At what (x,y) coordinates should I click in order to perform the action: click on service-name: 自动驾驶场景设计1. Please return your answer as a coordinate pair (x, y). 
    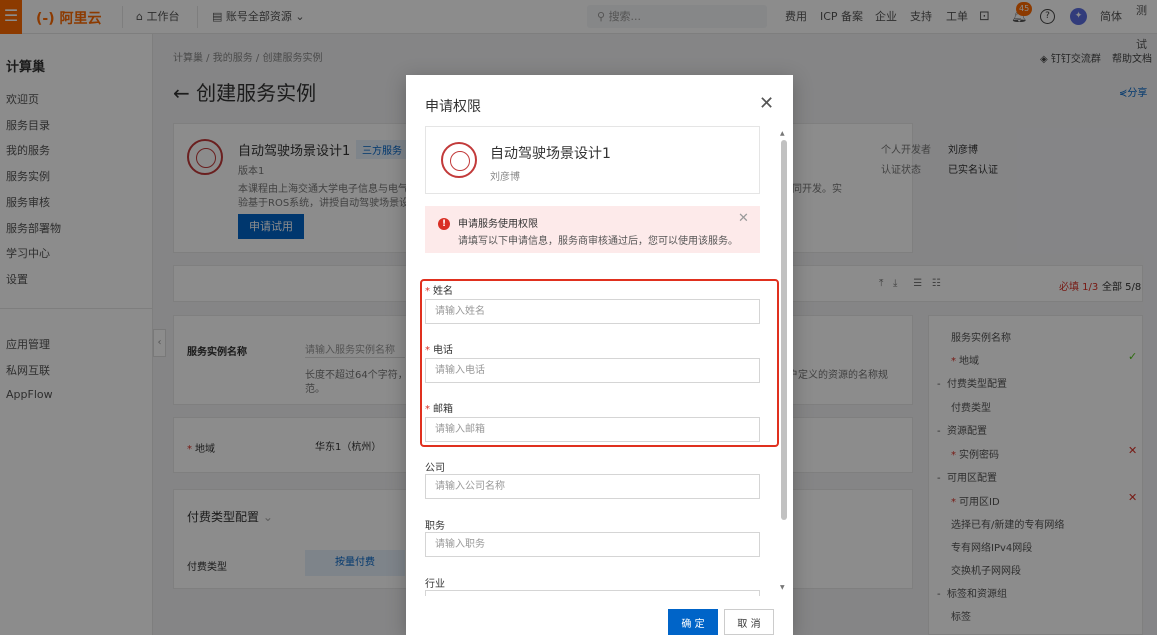
    Looking at the image, I should click on (550, 154).